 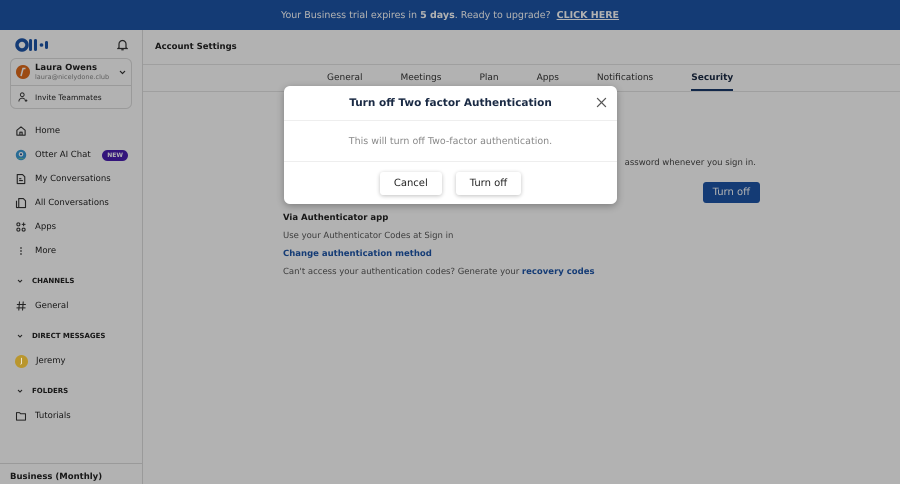 I want to click on nav-item: Home, so click(x=71, y=131).